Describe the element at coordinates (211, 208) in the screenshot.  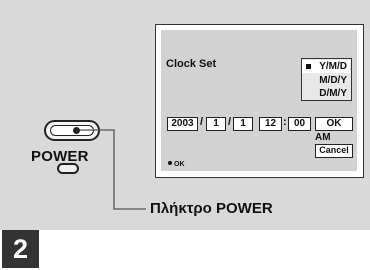
I see `callout-label: Πλήκτρο POWER` at that location.